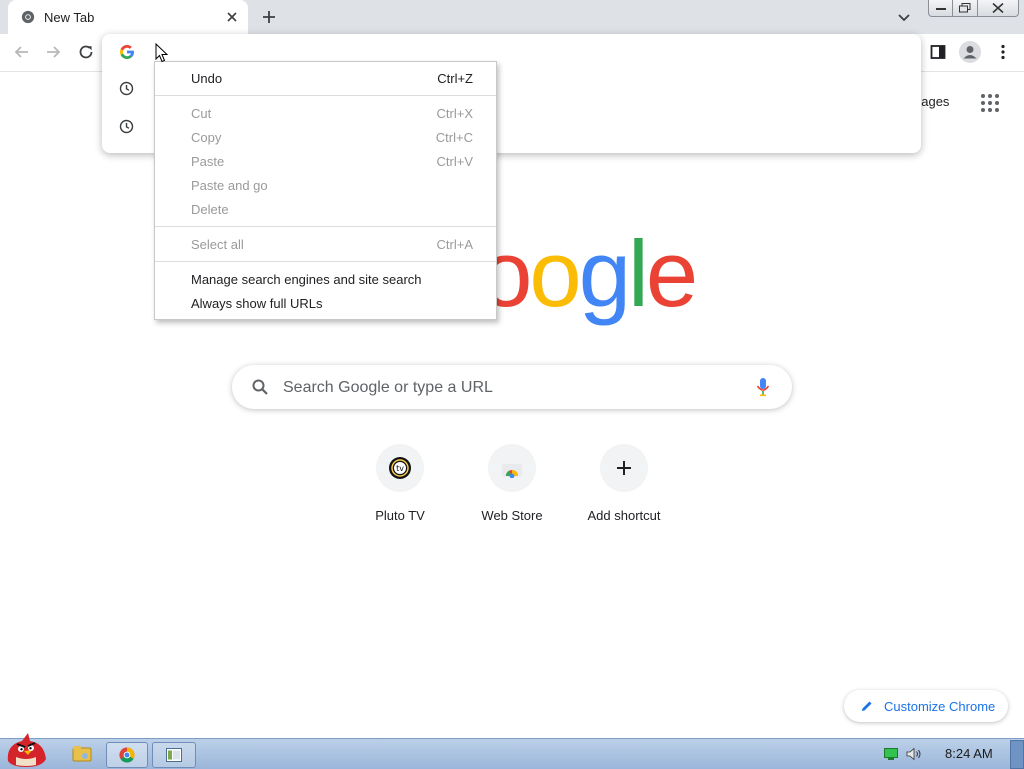 This screenshot has width=1024, height=769. I want to click on menu-item-label: Always show full URLs, so click(257, 303).